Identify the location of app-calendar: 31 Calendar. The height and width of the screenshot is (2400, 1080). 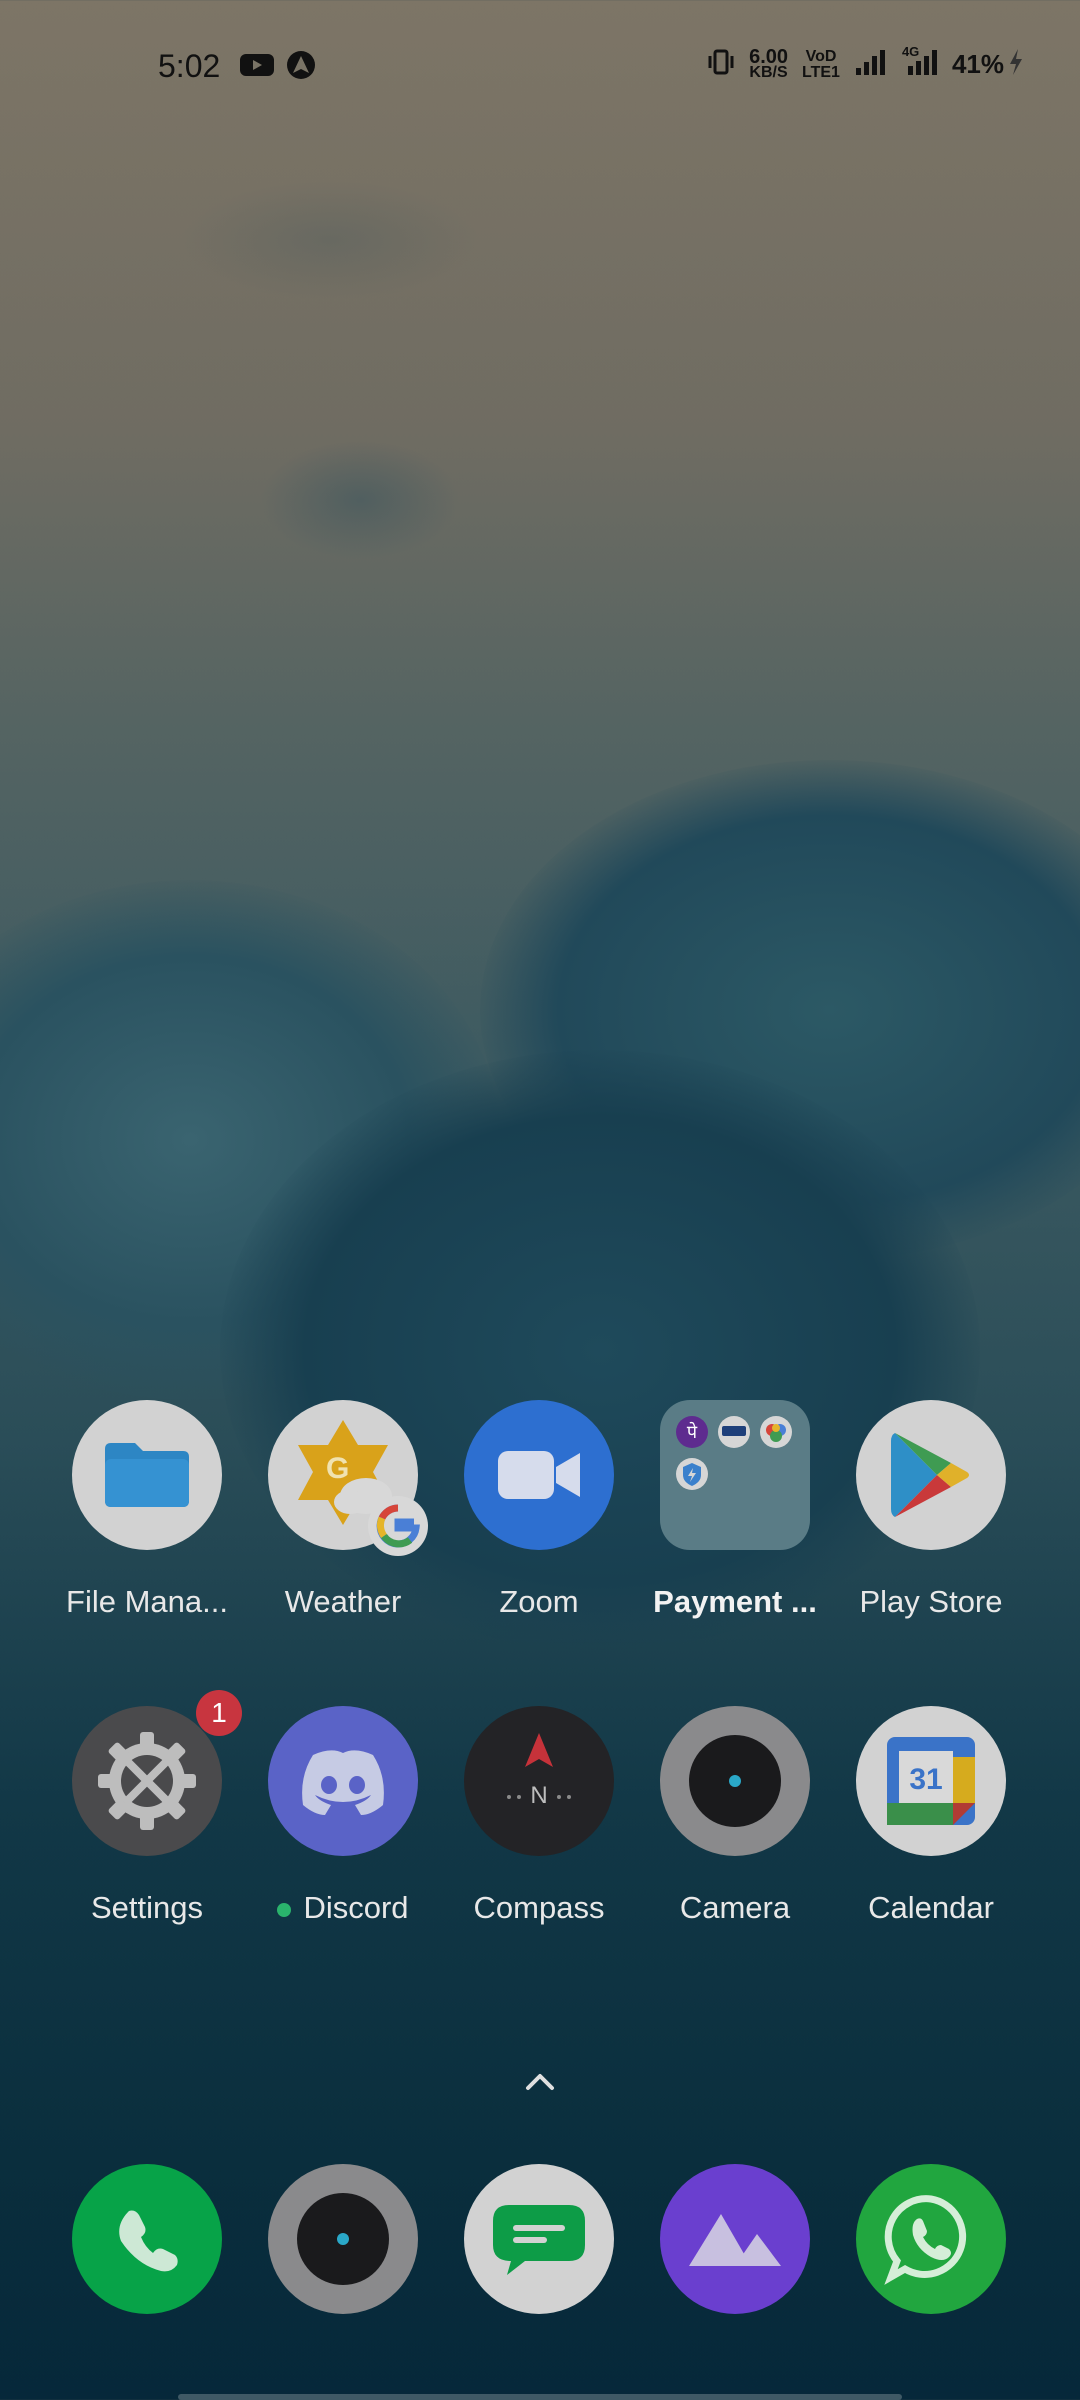
(931, 1816).